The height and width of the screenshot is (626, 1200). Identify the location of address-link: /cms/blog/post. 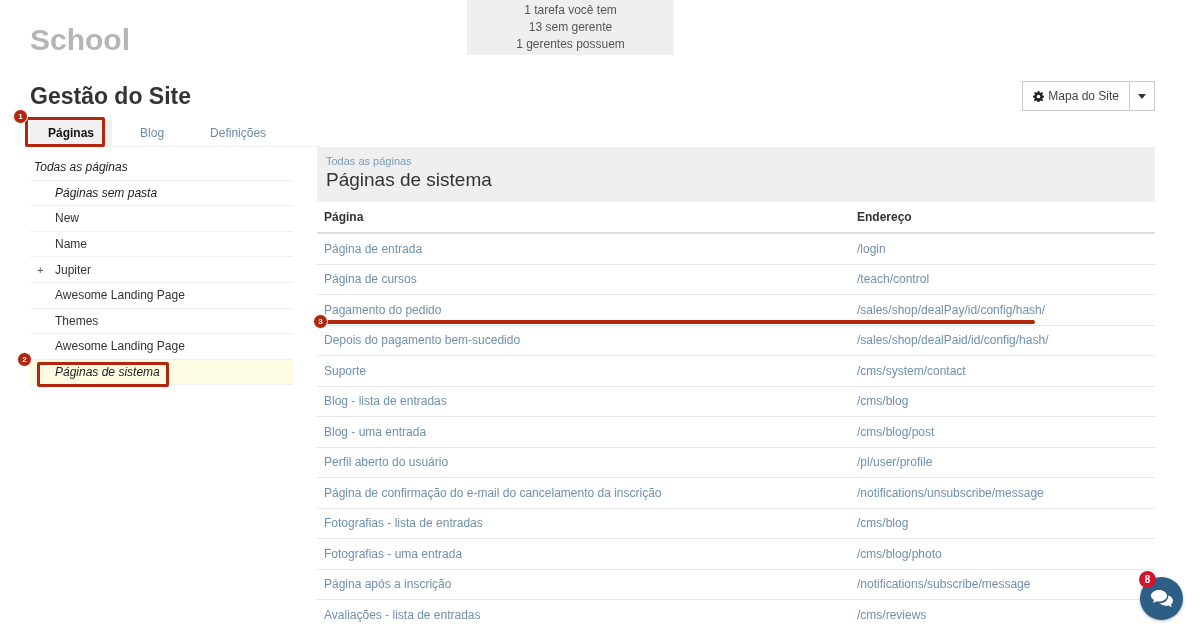
(896, 431).